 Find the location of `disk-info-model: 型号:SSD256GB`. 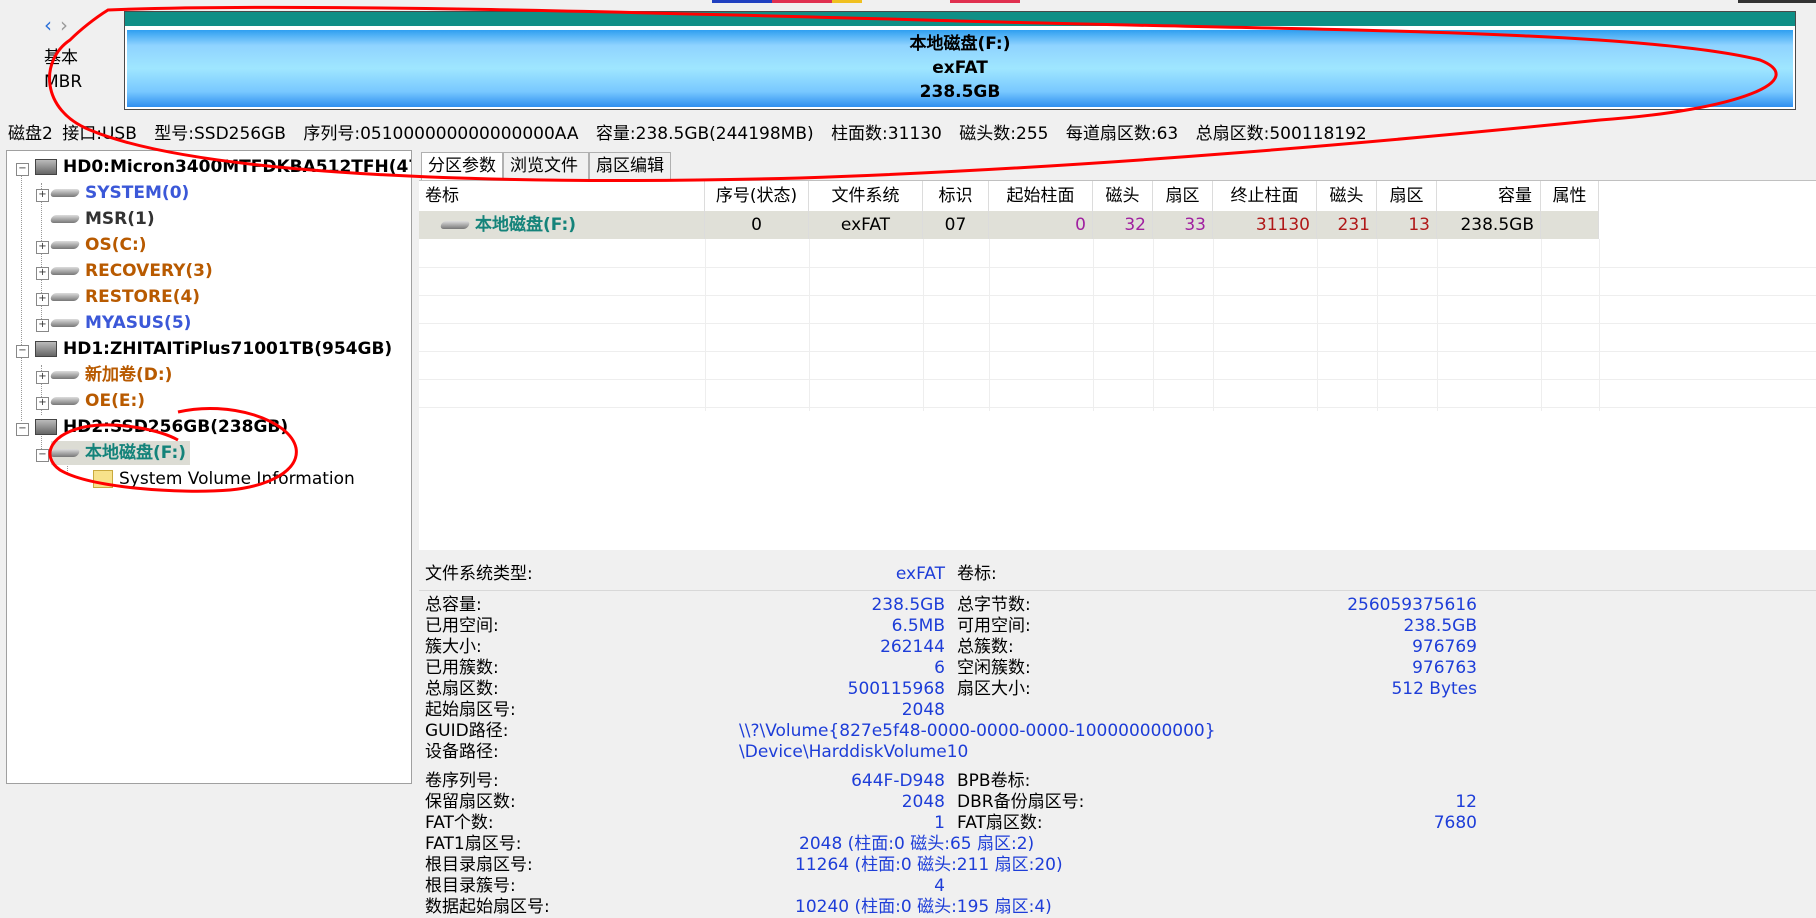

disk-info-model: 型号:SSD256GB is located at coordinates (220, 134).